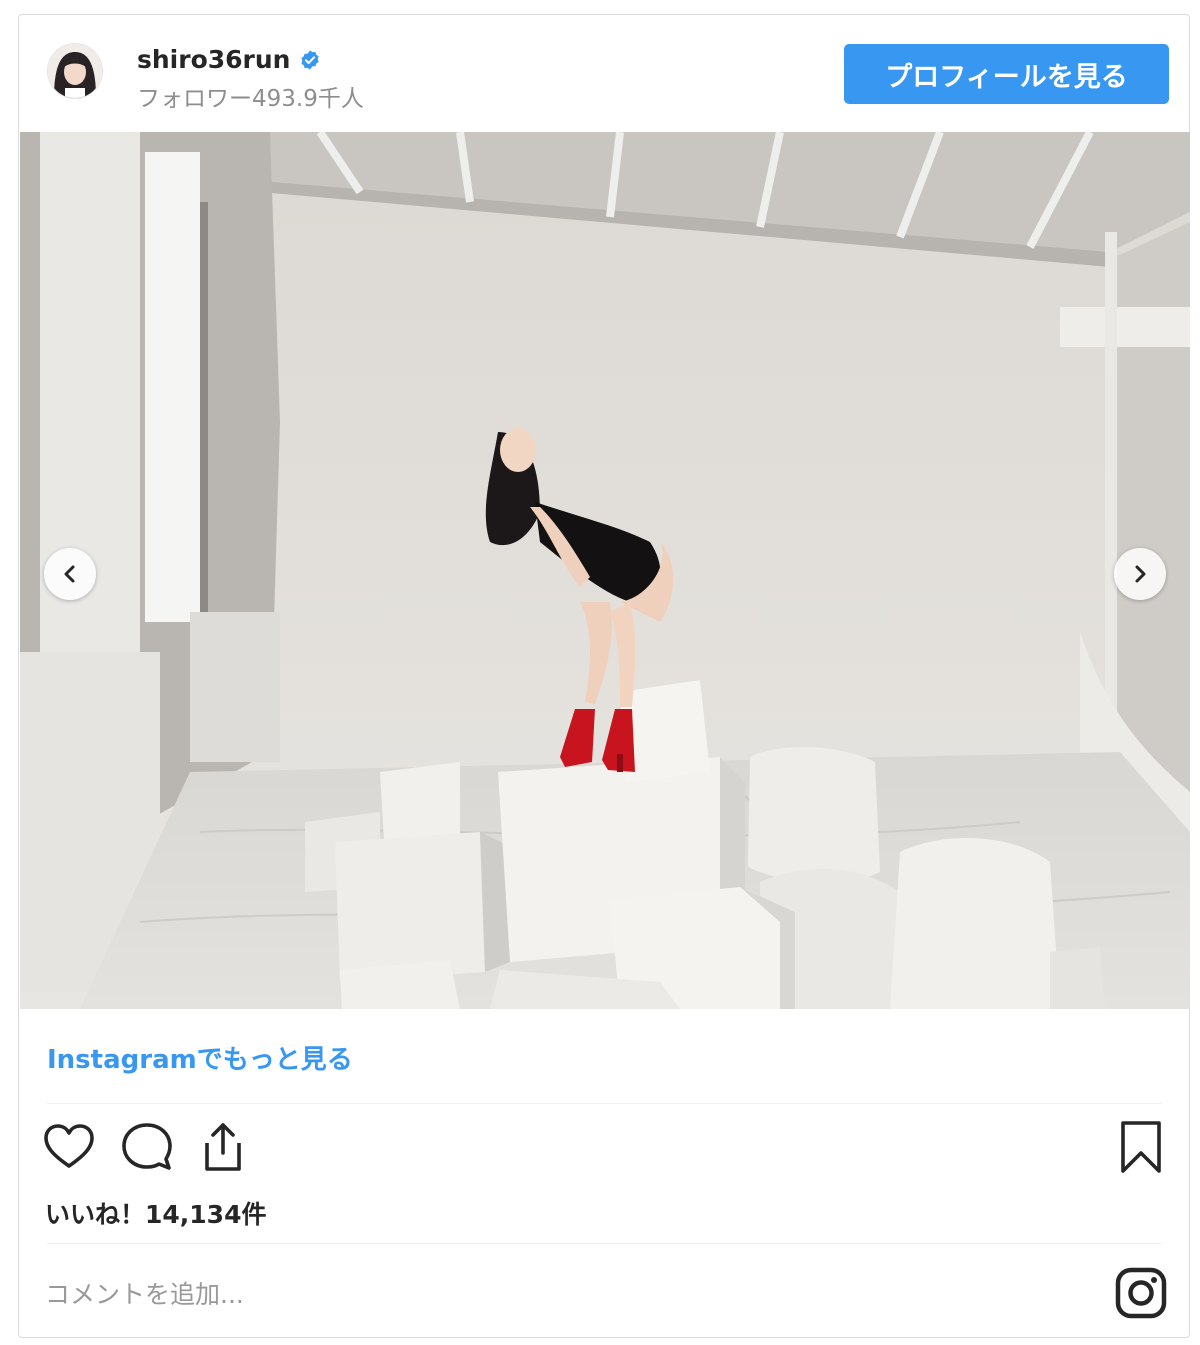 The width and height of the screenshot is (1200, 1345). I want to click on verified-badge-icon, so click(310, 60).